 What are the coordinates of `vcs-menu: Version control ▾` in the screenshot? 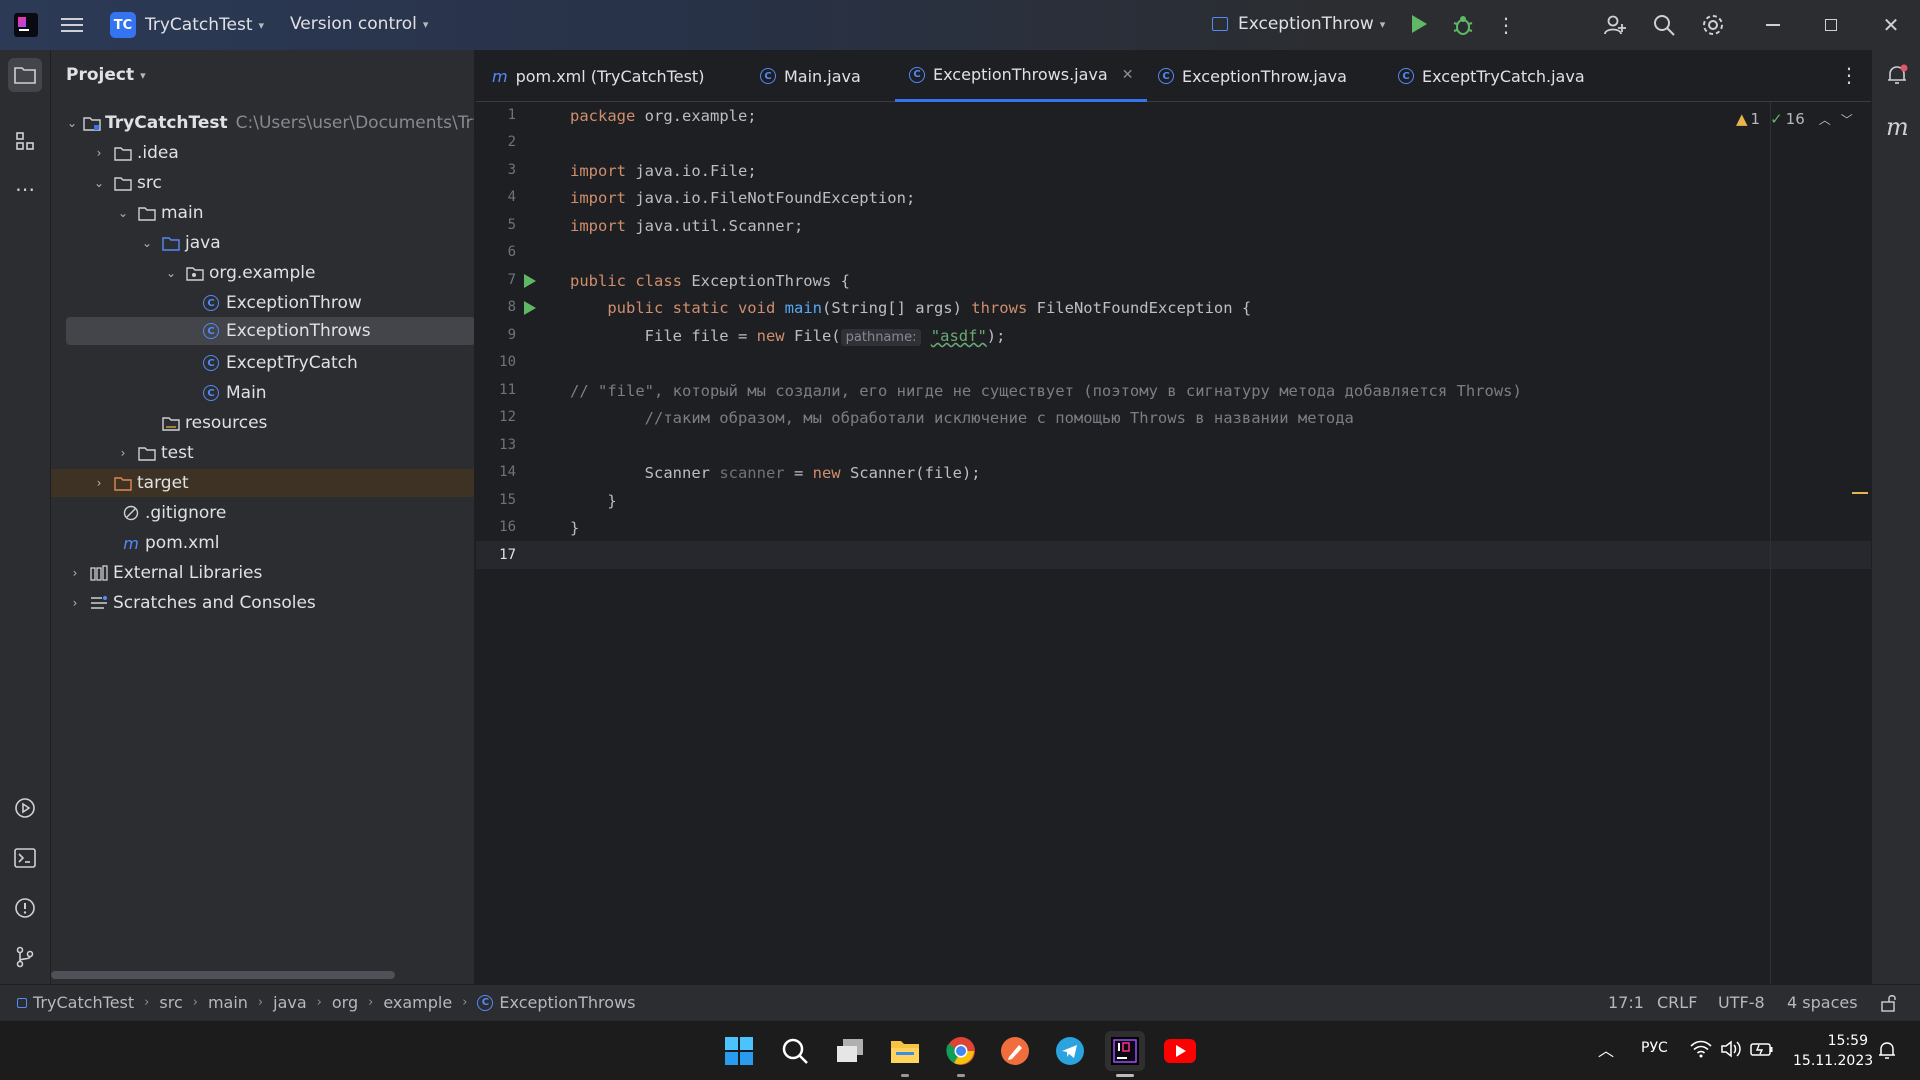 It's located at (359, 24).